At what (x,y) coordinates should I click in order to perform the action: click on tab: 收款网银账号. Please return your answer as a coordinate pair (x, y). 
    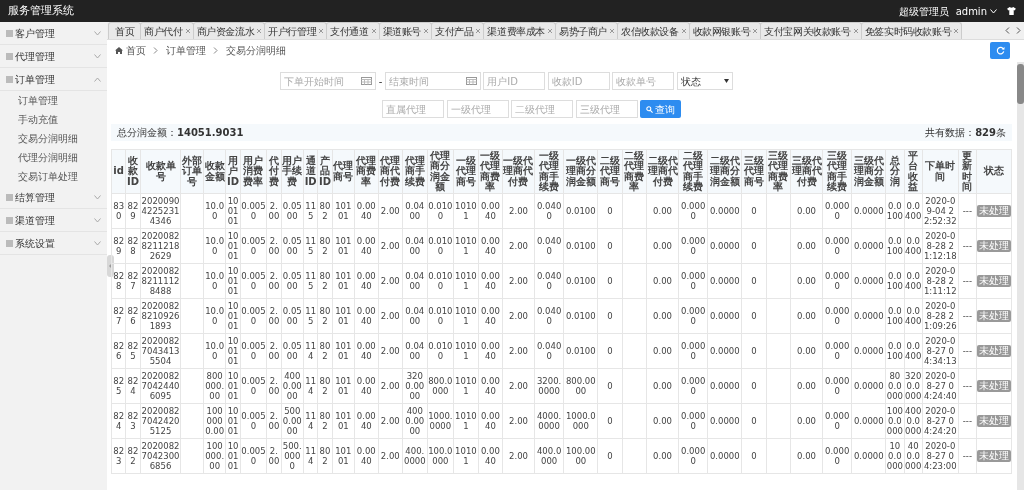
    Looking at the image, I should click on (725, 30).